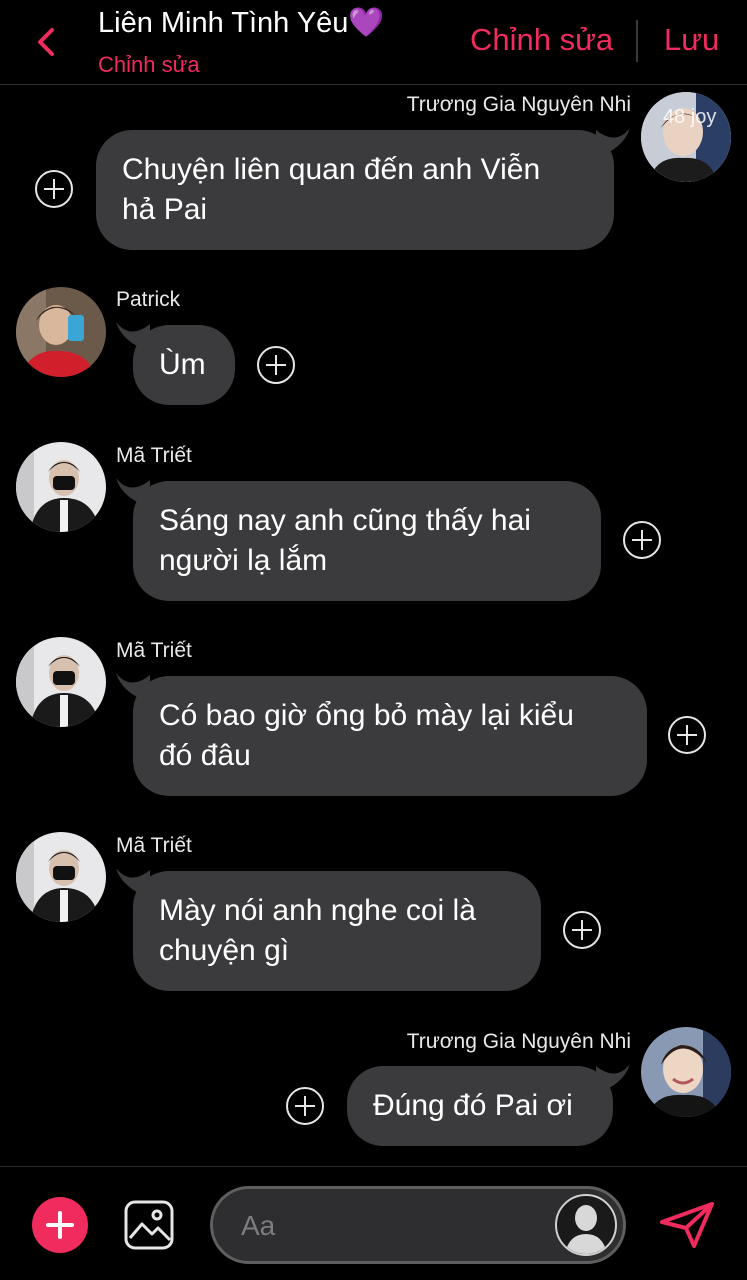  Describe the element at coordinates (367, 541) in the screenshot. I see `message-bubble: Sáng nay anh cũng thấy hai người lạ lắm` at that location.